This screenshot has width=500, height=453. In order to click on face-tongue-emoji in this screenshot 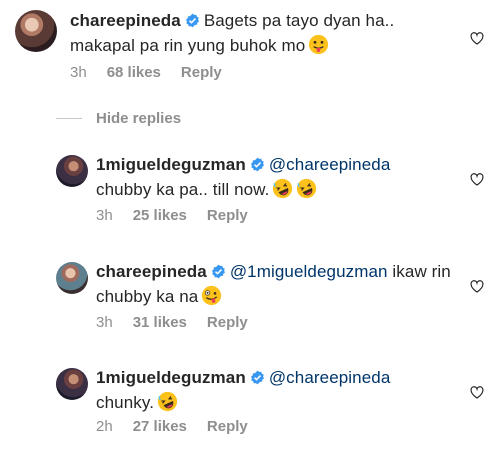, I will do `click(319, 44)`.